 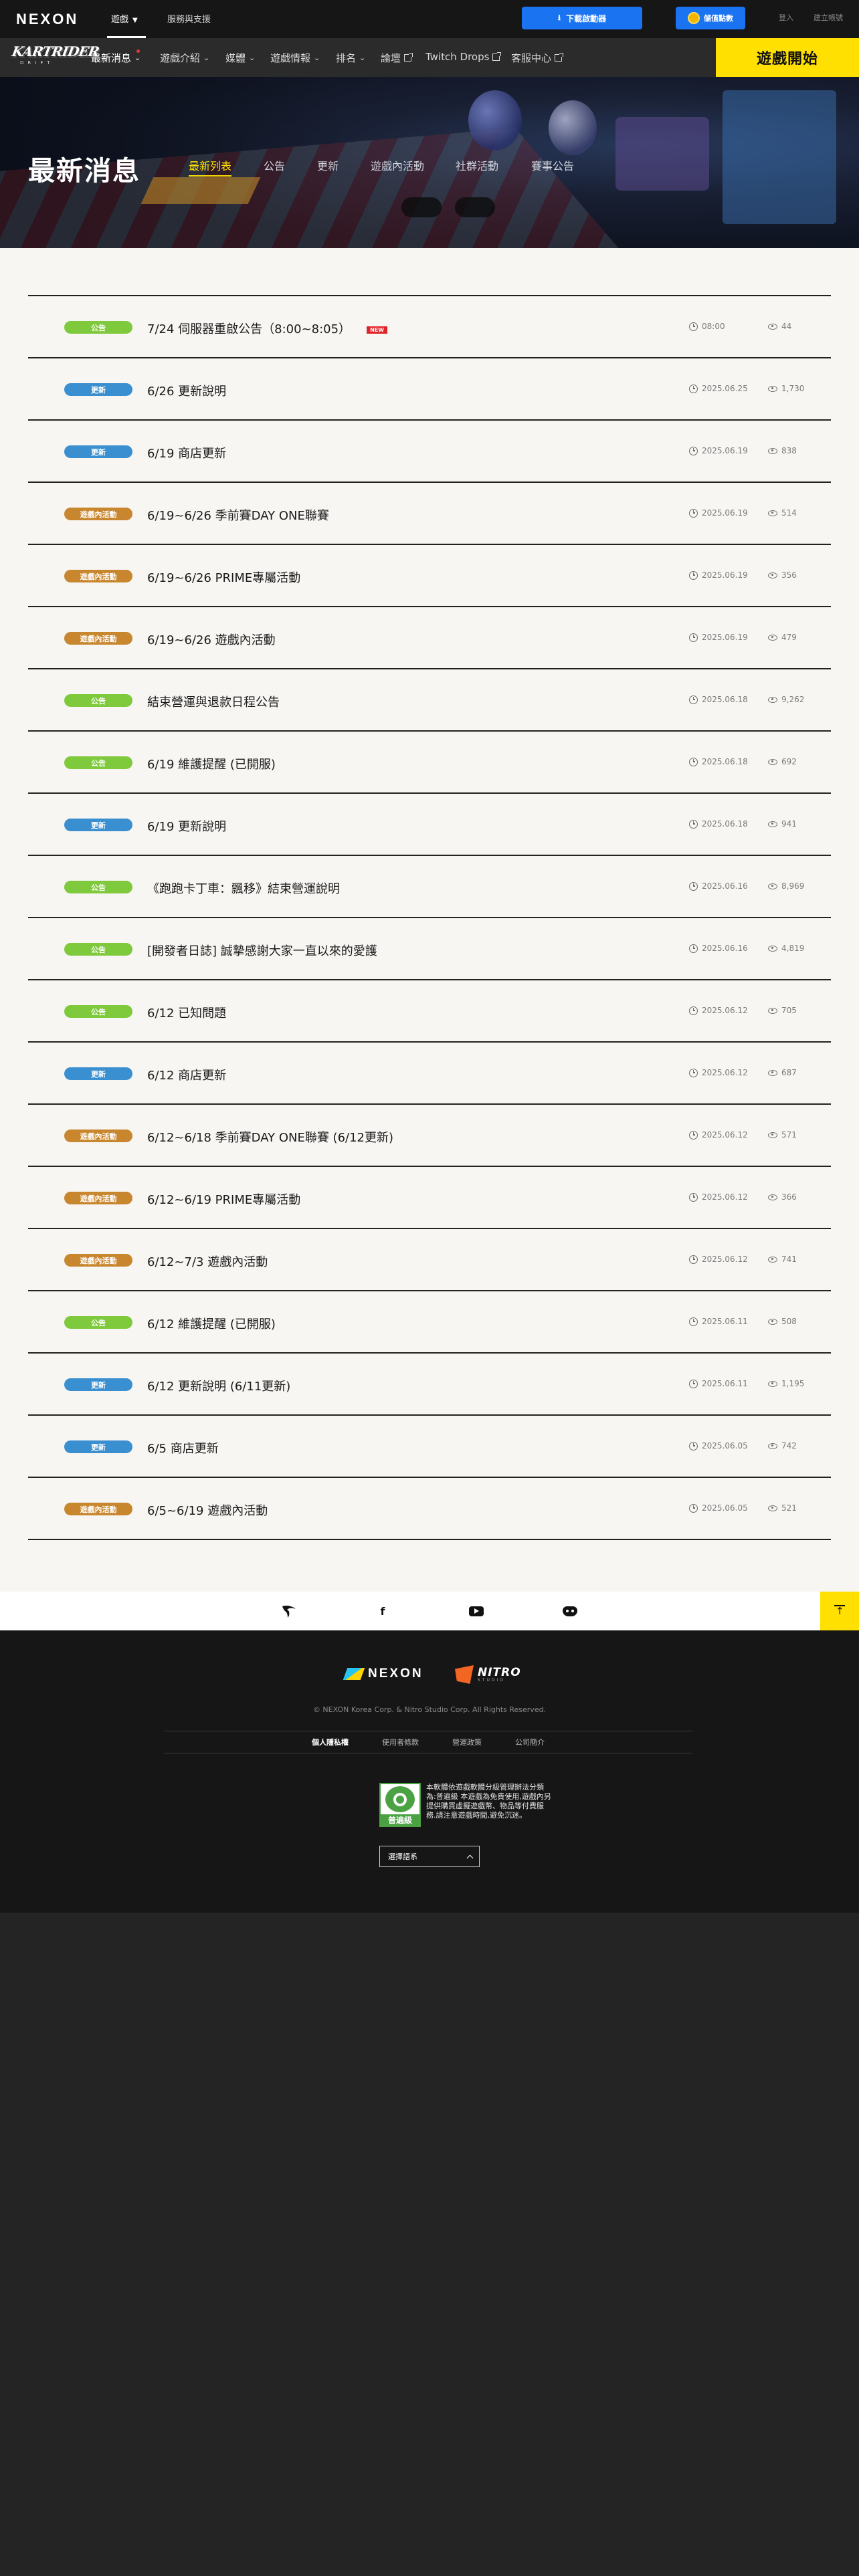 I want to click on nav-item-label: 媒體, so click(x=235, y=58).